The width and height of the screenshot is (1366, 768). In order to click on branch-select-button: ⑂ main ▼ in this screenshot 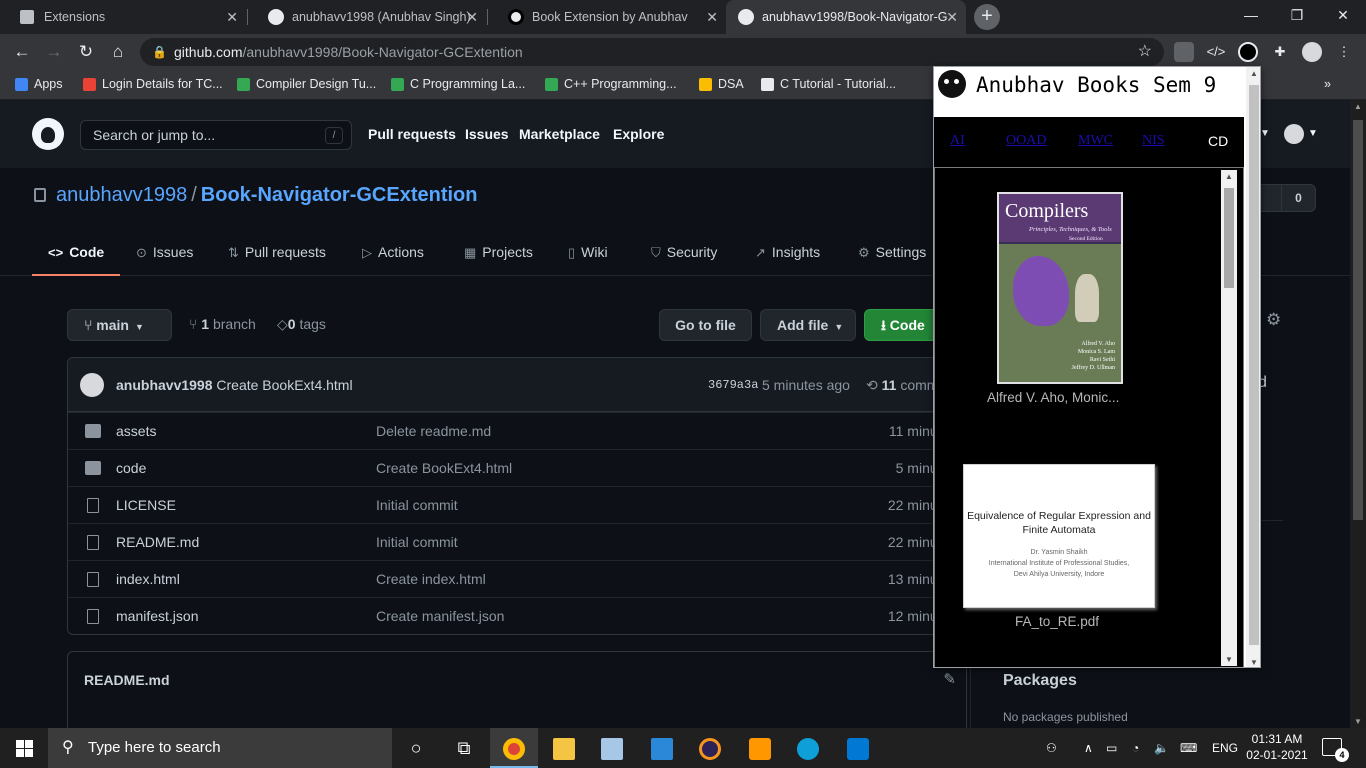, I will do `click(119, 325)`.